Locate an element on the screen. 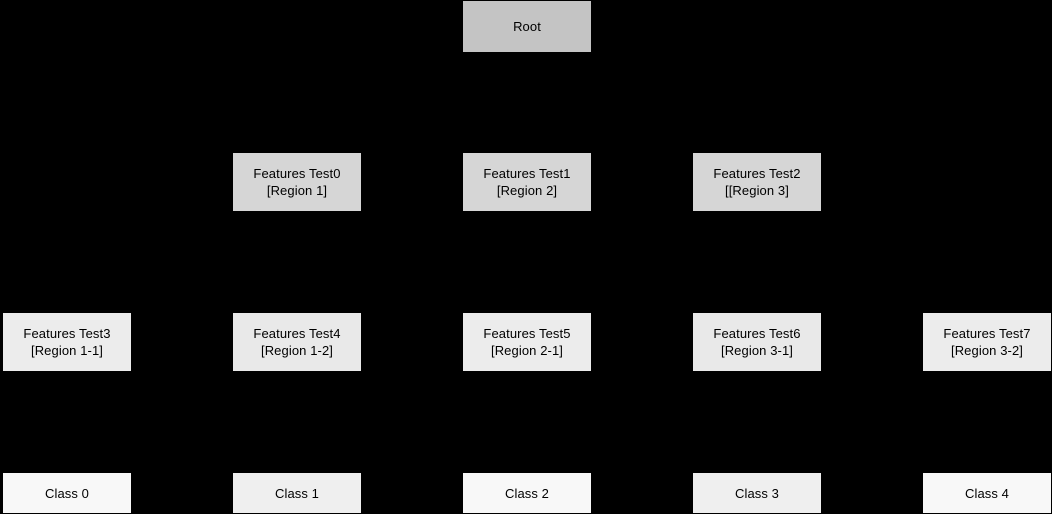 This screenshot has height=514, width=1052. node-class-0: Class 0 is located at coordinates (67, 493).